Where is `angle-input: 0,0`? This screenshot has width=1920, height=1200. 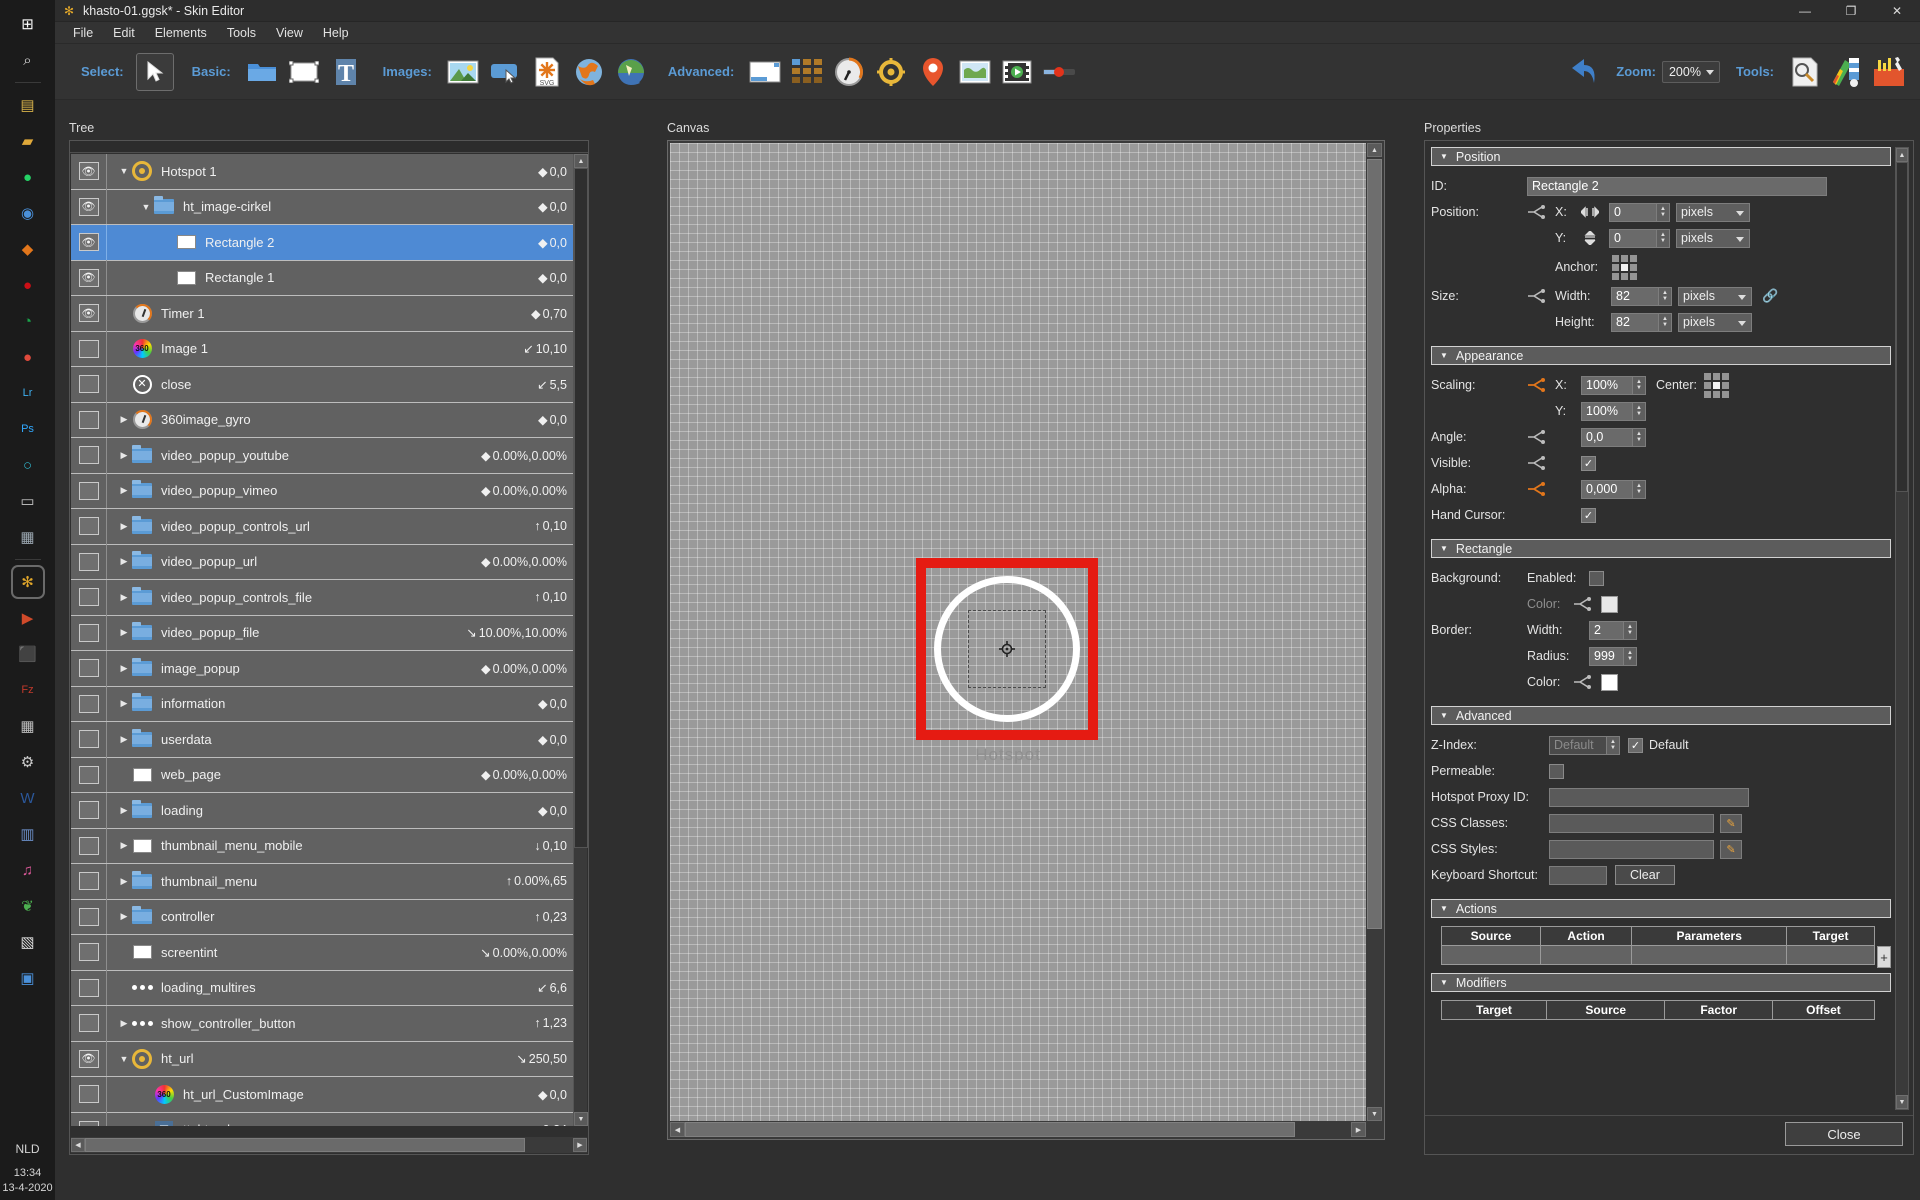
angle-input: 0,0 is located at coordinates (1607, 437).